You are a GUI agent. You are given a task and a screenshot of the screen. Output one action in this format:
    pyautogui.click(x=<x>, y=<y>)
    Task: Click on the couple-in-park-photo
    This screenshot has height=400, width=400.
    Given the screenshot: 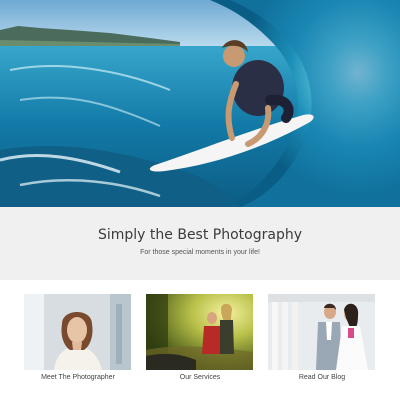 What is the action you would take?
    pyautogui.click(x=199, y=332)
    